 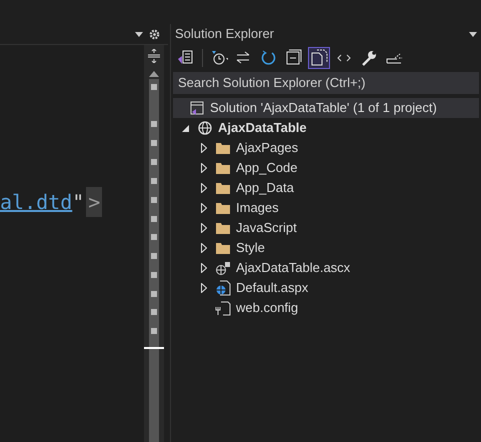 What do you see at coordinates (267, 168) in the screenshot?
I see `item-label: App_Code` at bounding box center [267, 168].